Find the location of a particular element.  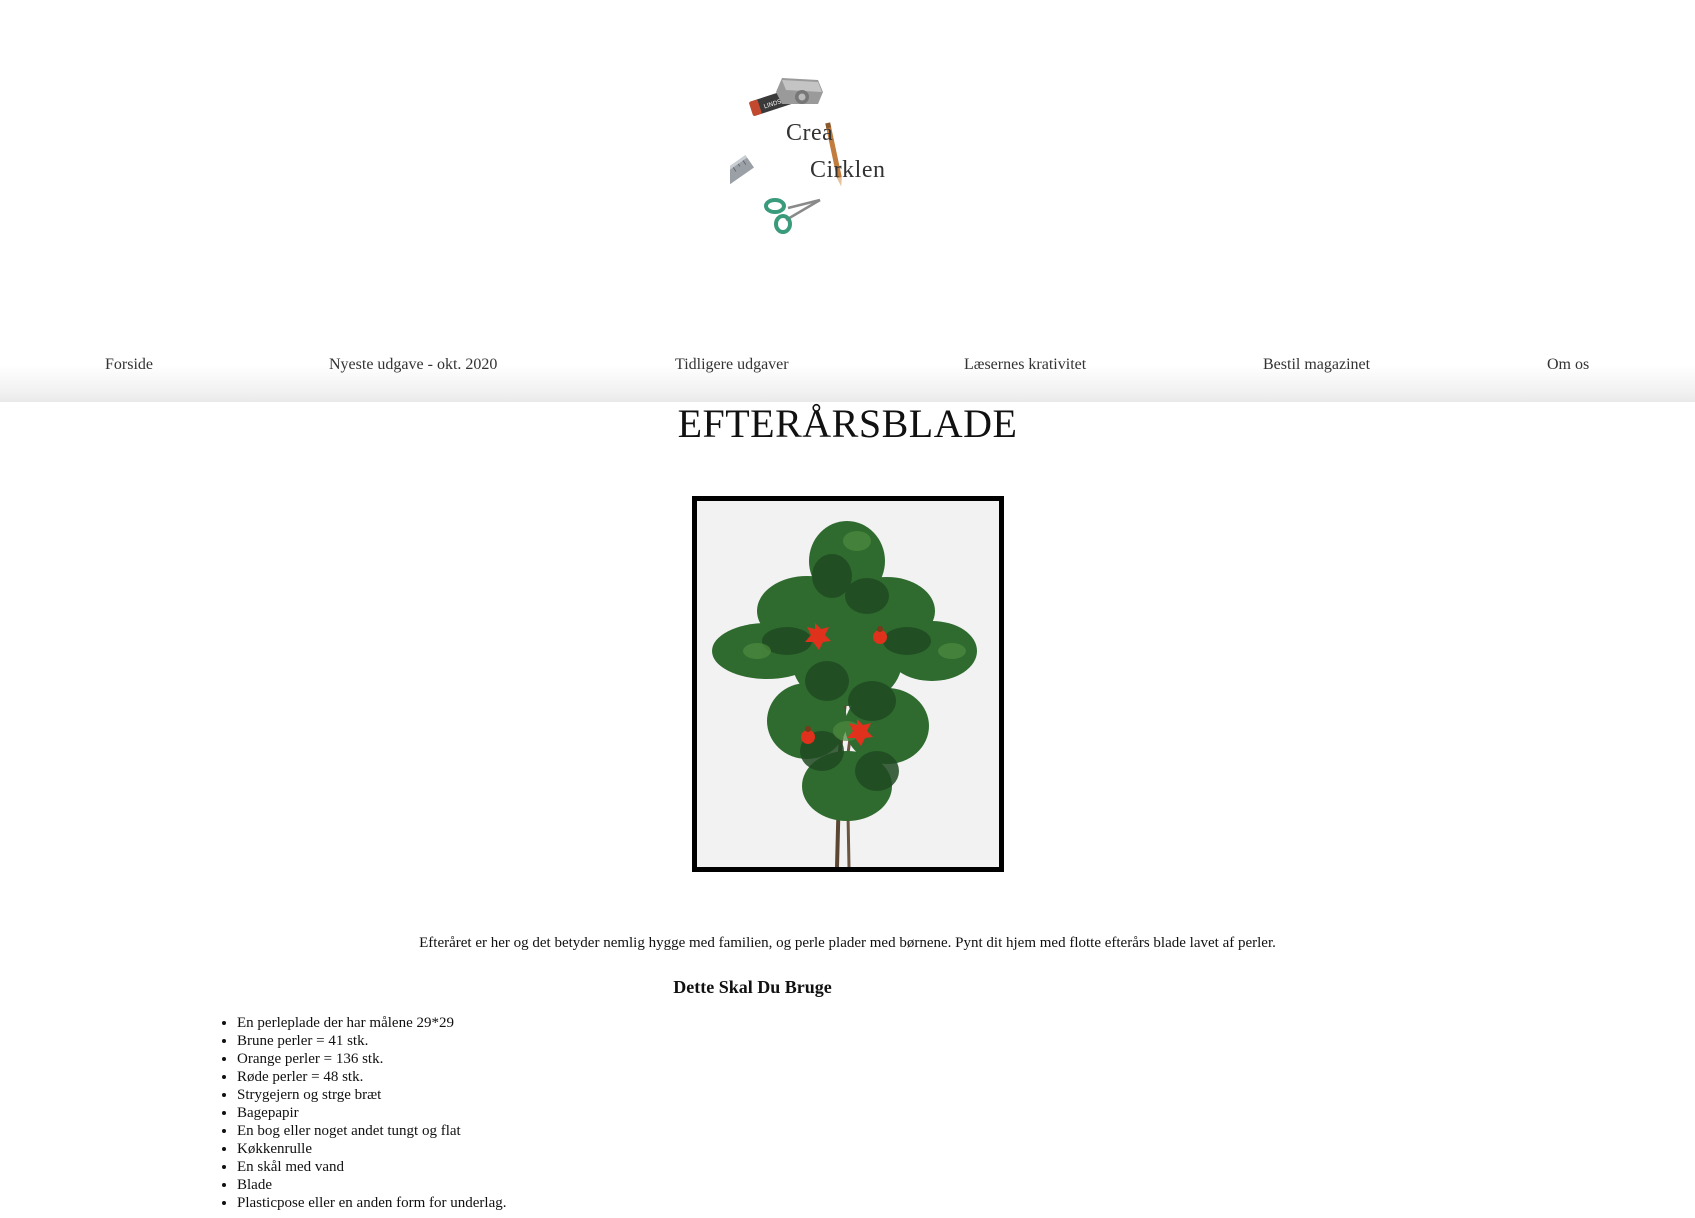

tree-photo-illustration is located at coordinates (848, 684).